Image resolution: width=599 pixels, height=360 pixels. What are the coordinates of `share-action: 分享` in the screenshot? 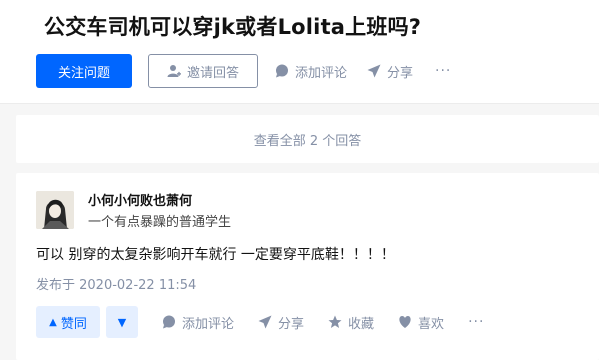 It's located at (390, 71).